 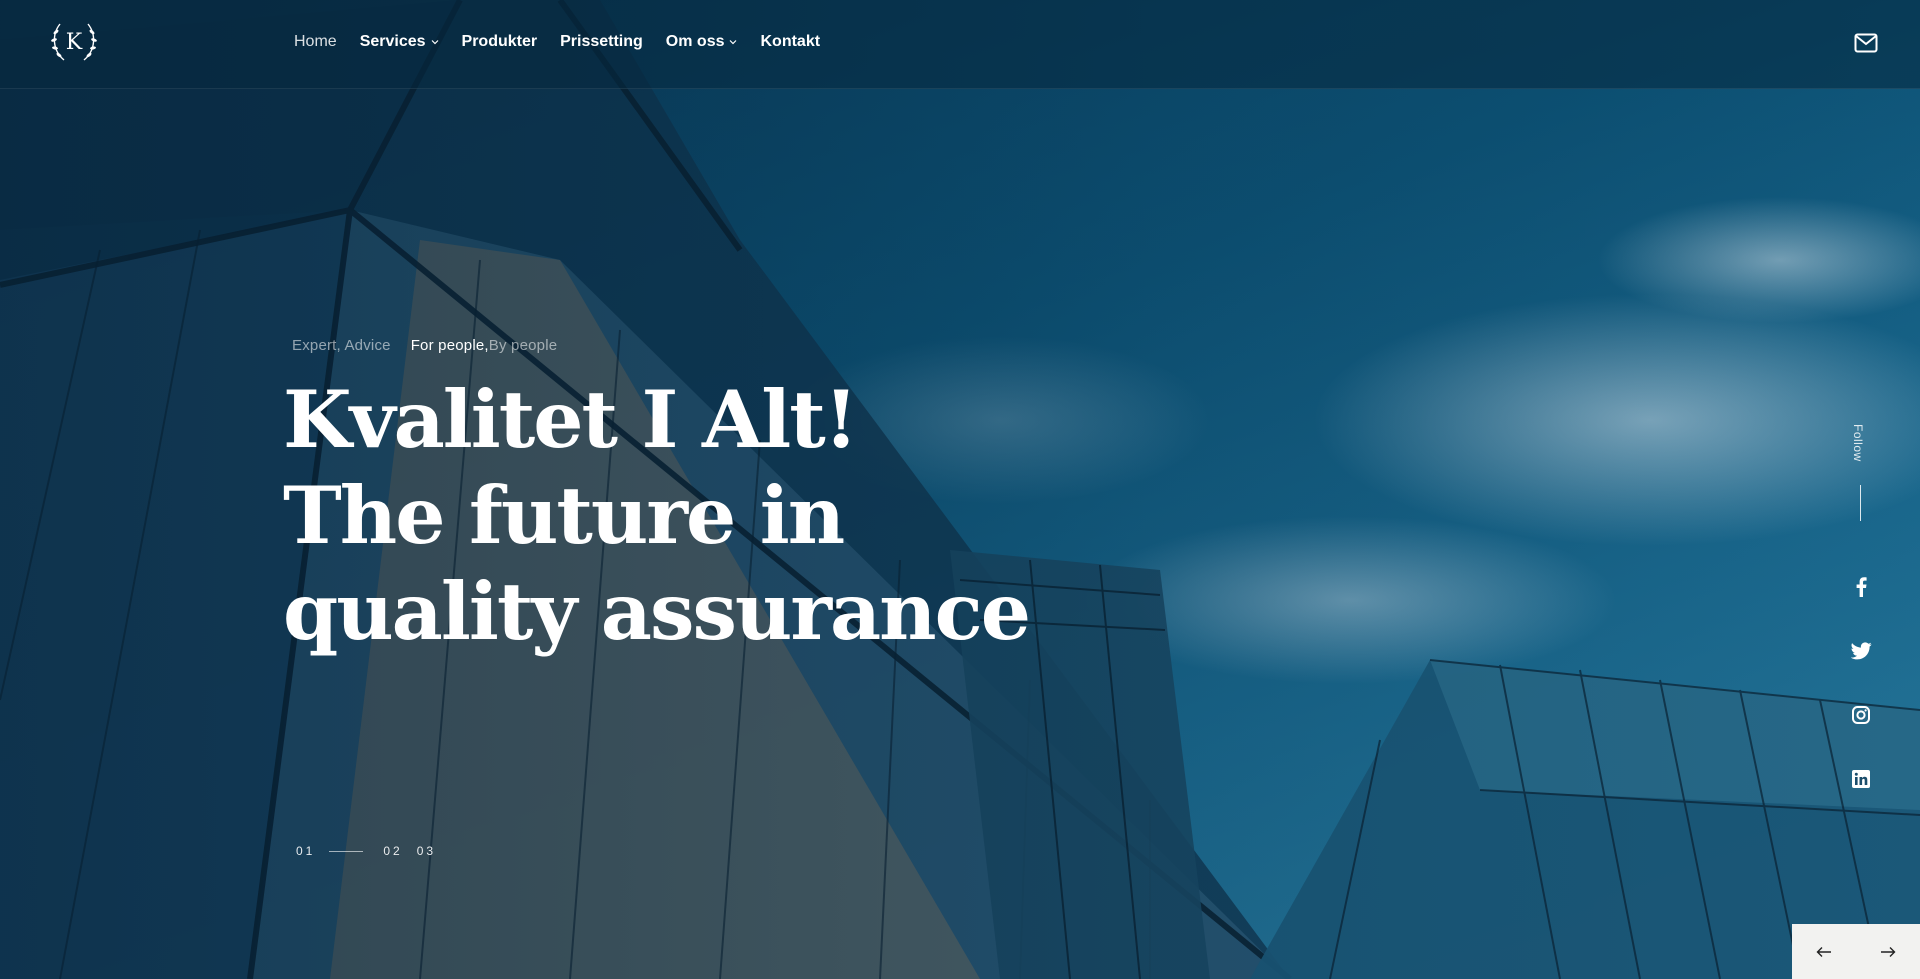 I want to click on nav-home: Home, so click(x=315, y=42).